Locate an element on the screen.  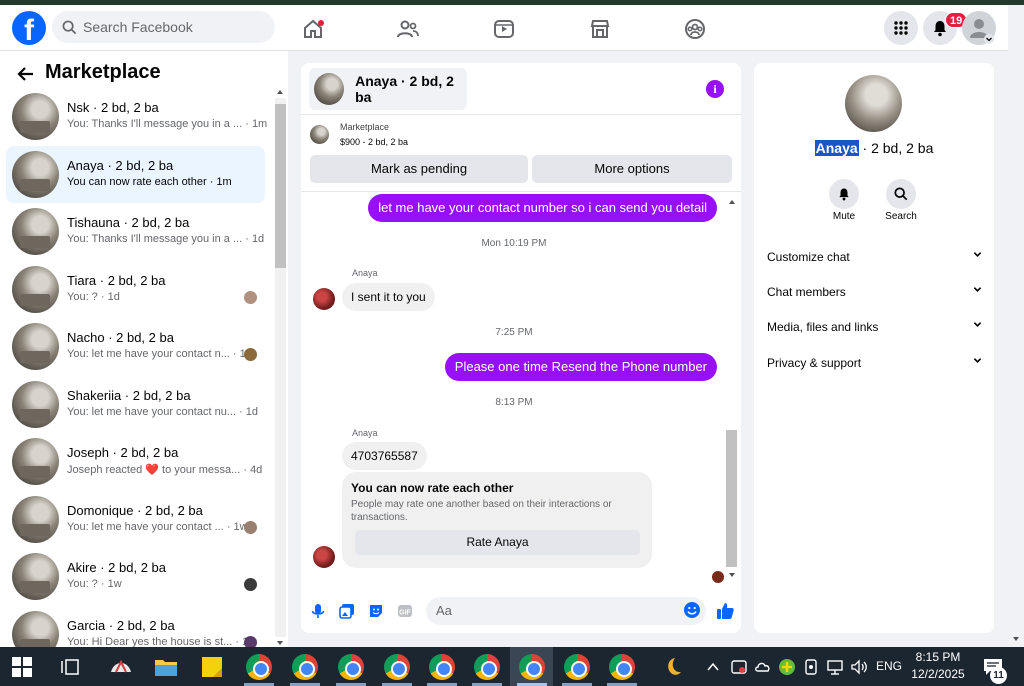
conversation-name: Anaya · 2 bd, 2 ba is located at coordinates (120, 165).